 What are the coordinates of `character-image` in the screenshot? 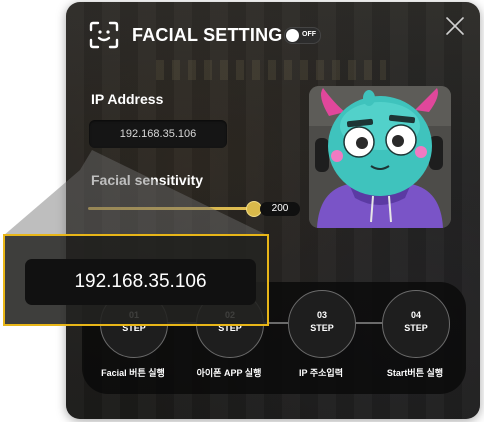 It's located at (380, 157).